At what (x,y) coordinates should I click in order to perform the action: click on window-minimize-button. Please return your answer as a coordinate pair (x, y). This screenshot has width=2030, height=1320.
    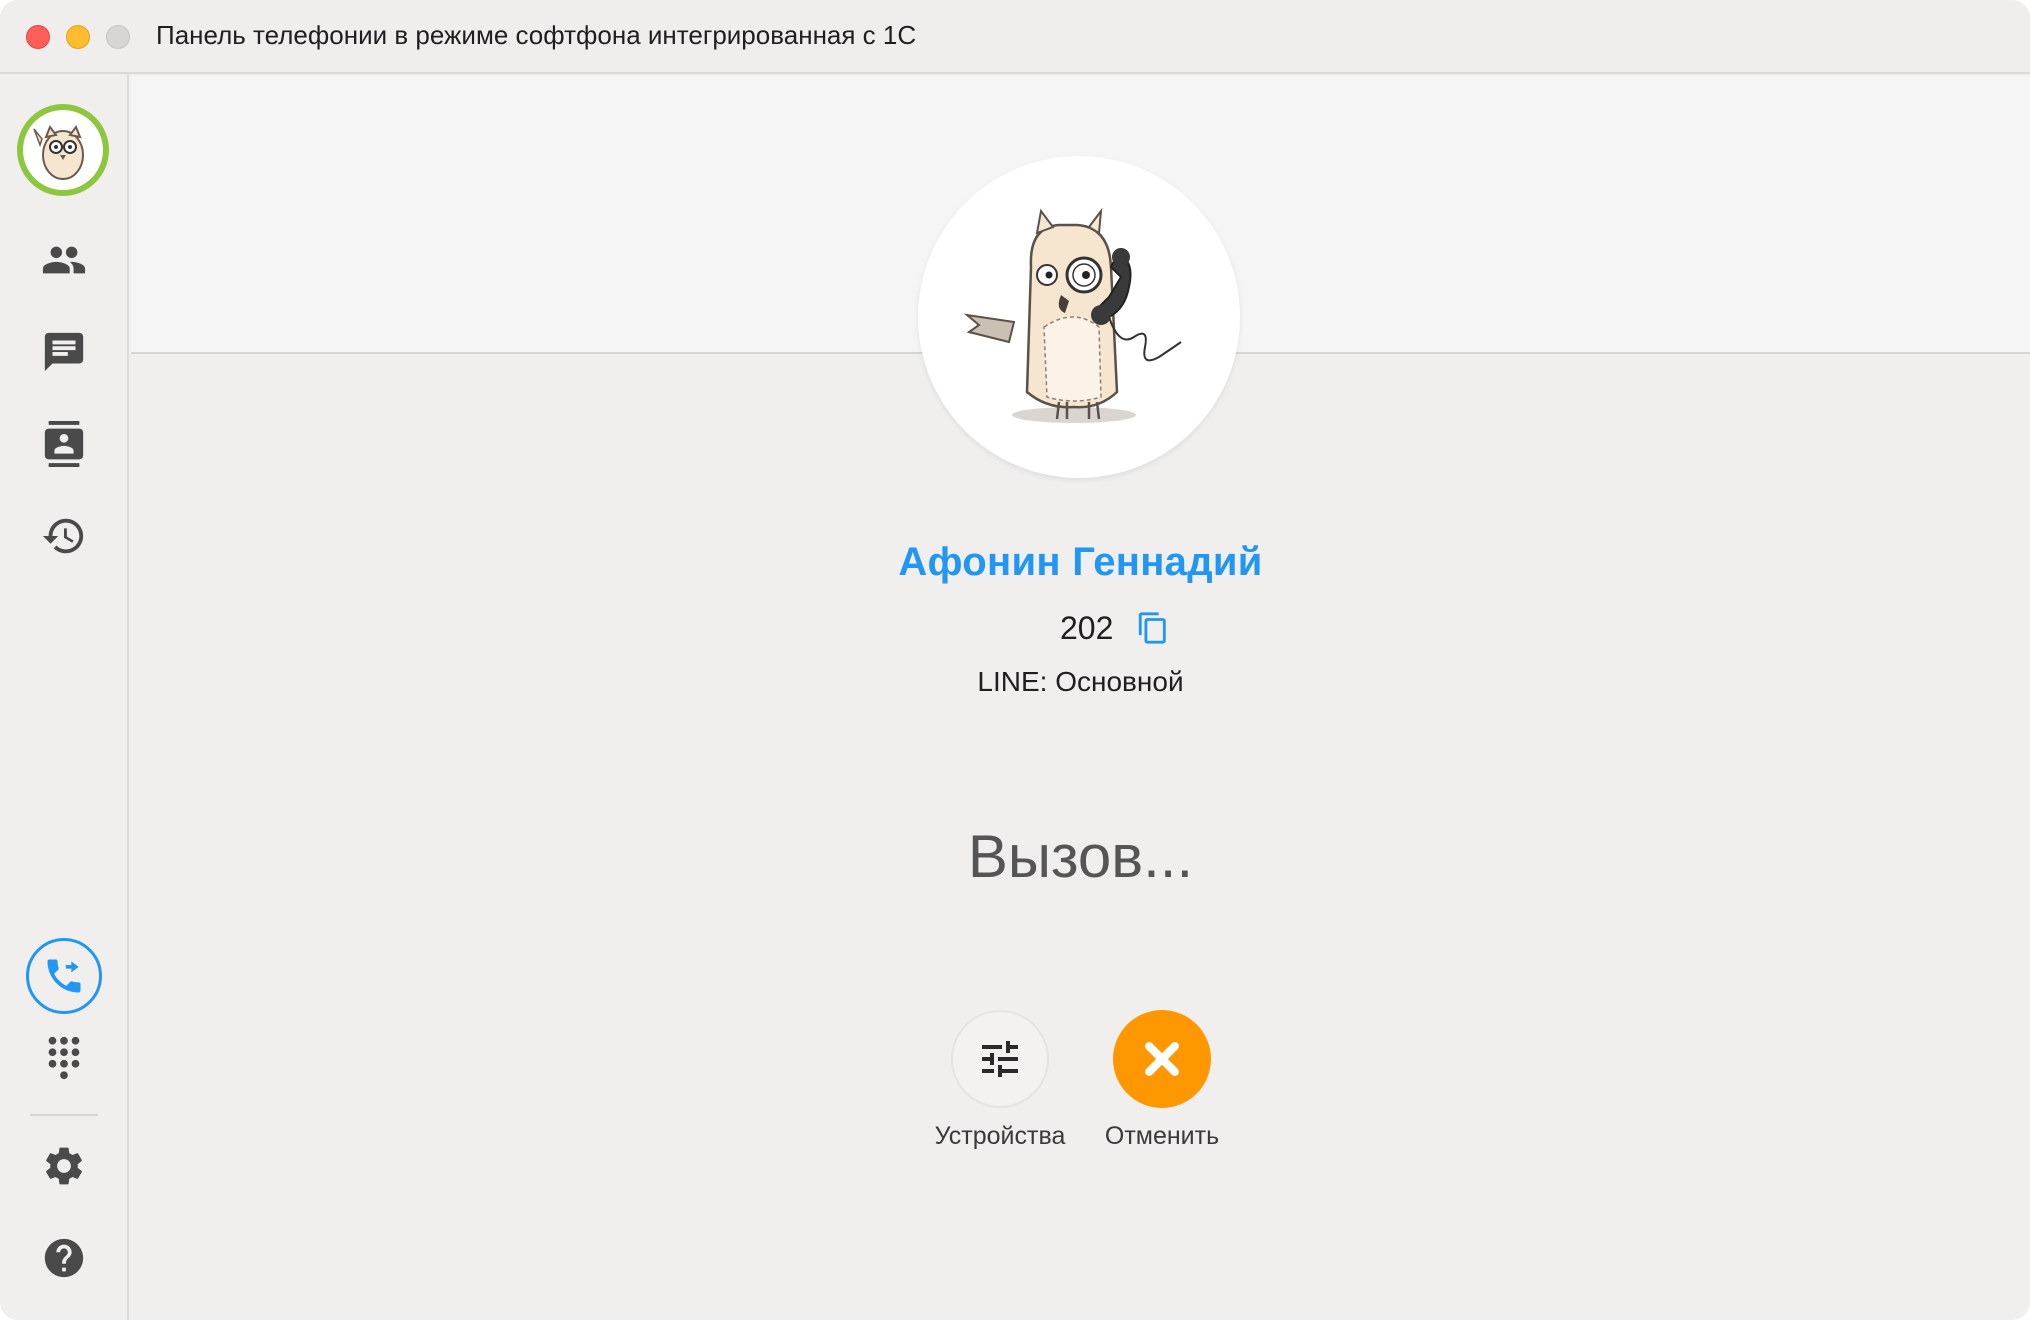
    Looking at the image, I should click on (78, 37).